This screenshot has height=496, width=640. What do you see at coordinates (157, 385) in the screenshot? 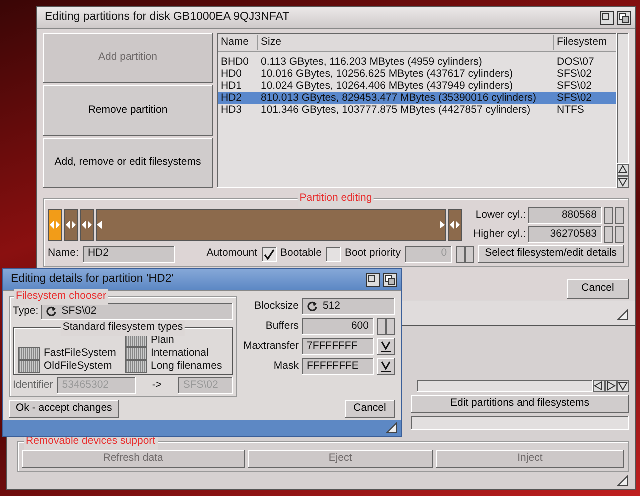
I see `arrow-text: ->` at bounding box center [157, 385].